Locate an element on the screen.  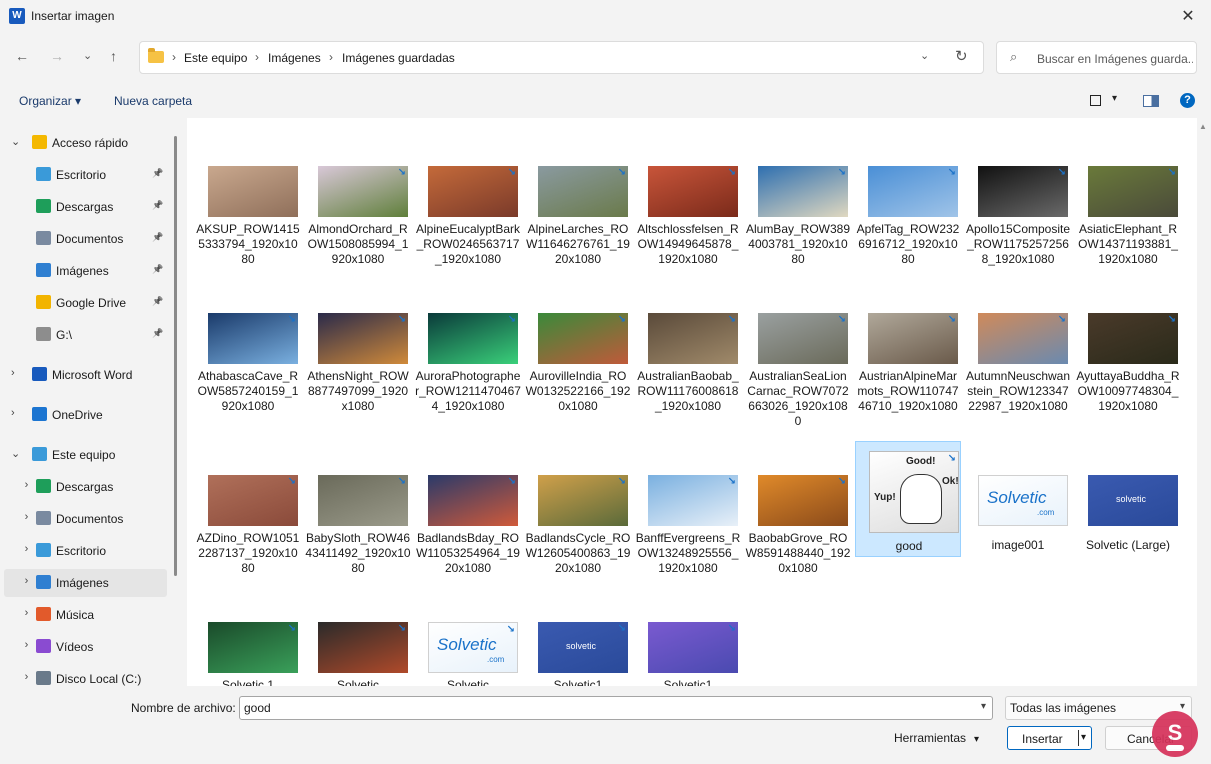
insert-label: Insertar is located at coordinates (1042, 739).